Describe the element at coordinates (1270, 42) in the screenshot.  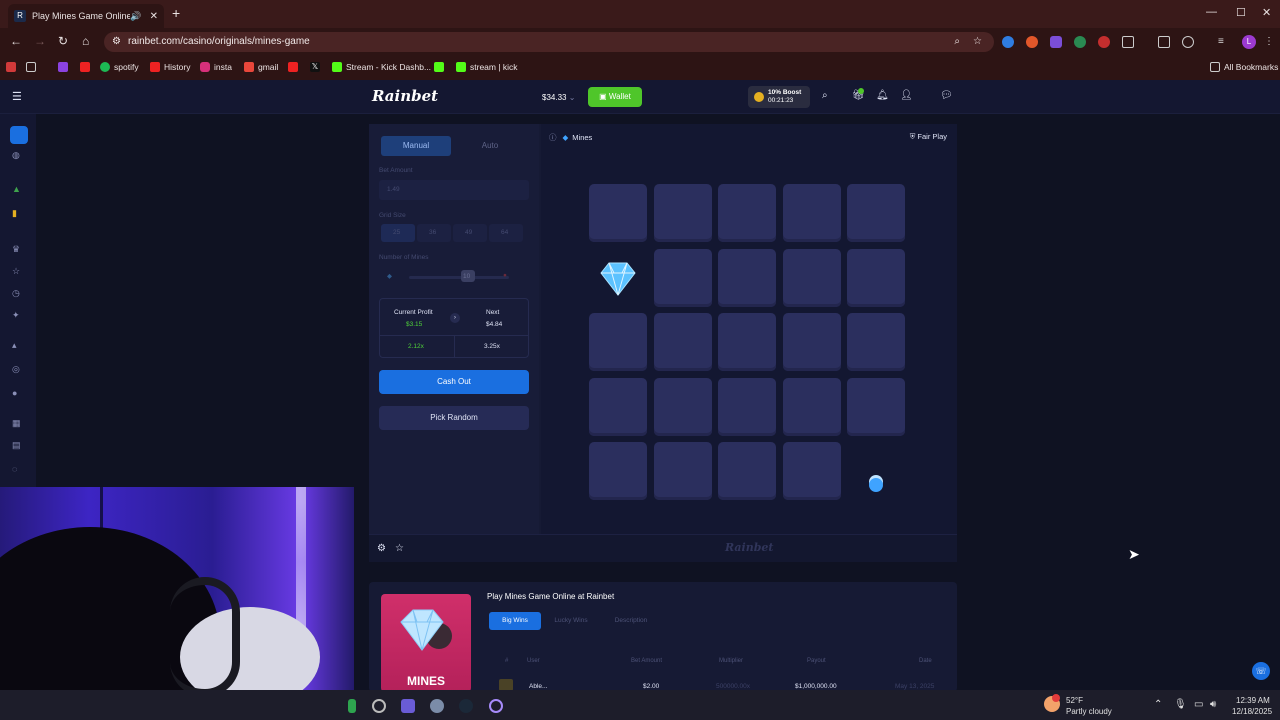
I see `menu-kebab-icon: ⋮` at that location.